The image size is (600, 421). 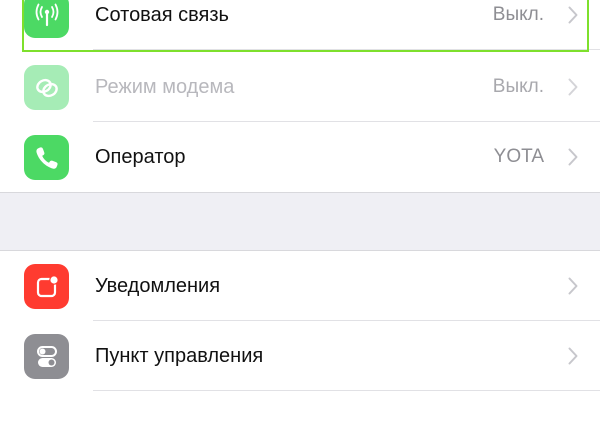 What do you see at coordinates (158, 286) in the screenshot?
I see `notifications-label: Уведомления` at bounding box center [158, 286].